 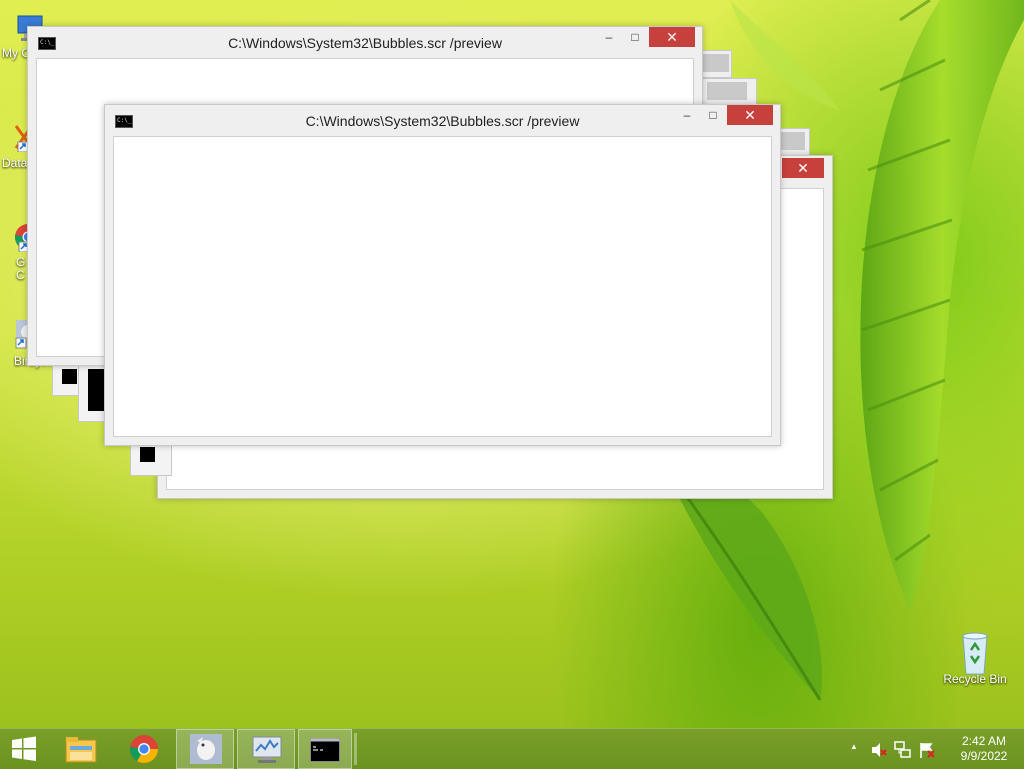 I want to click on action-center-flag-icon, so click(x=927, y=750).